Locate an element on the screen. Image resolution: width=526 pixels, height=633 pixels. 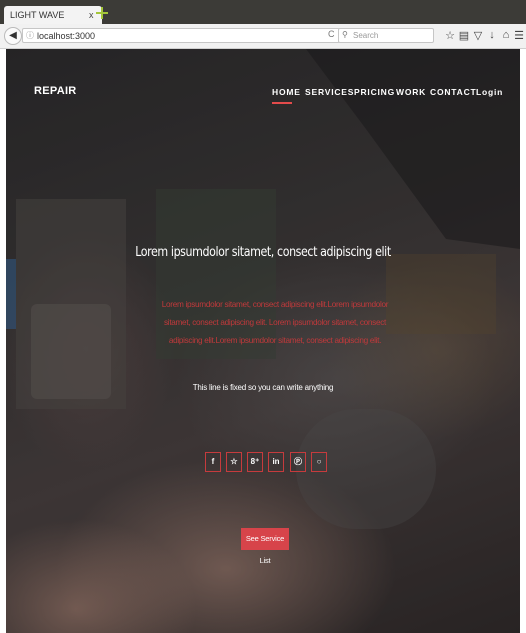
site-brand-logo: REPAIR is located at coordinates (55, 91).